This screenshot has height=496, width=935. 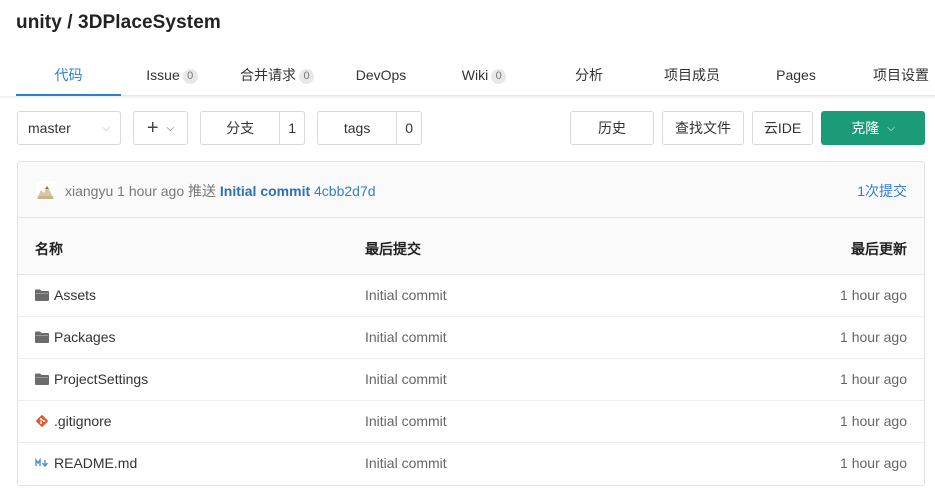 What do you see at coordinates (471, 422) in the screenshot?
I see `table-row: .gitignore Initial commit 1 hour ago` at bounding box center [471, 422].